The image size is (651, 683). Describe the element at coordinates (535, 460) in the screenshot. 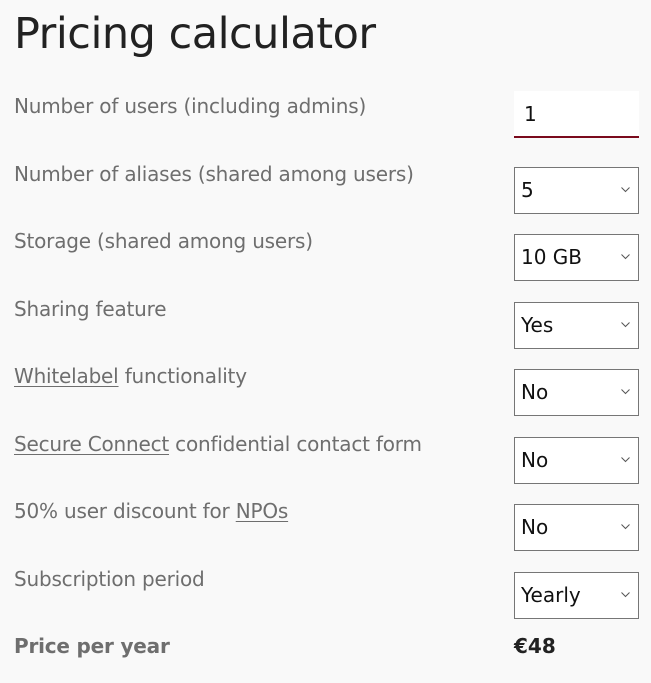

I see `secure-connect-select-value: No` at that location.